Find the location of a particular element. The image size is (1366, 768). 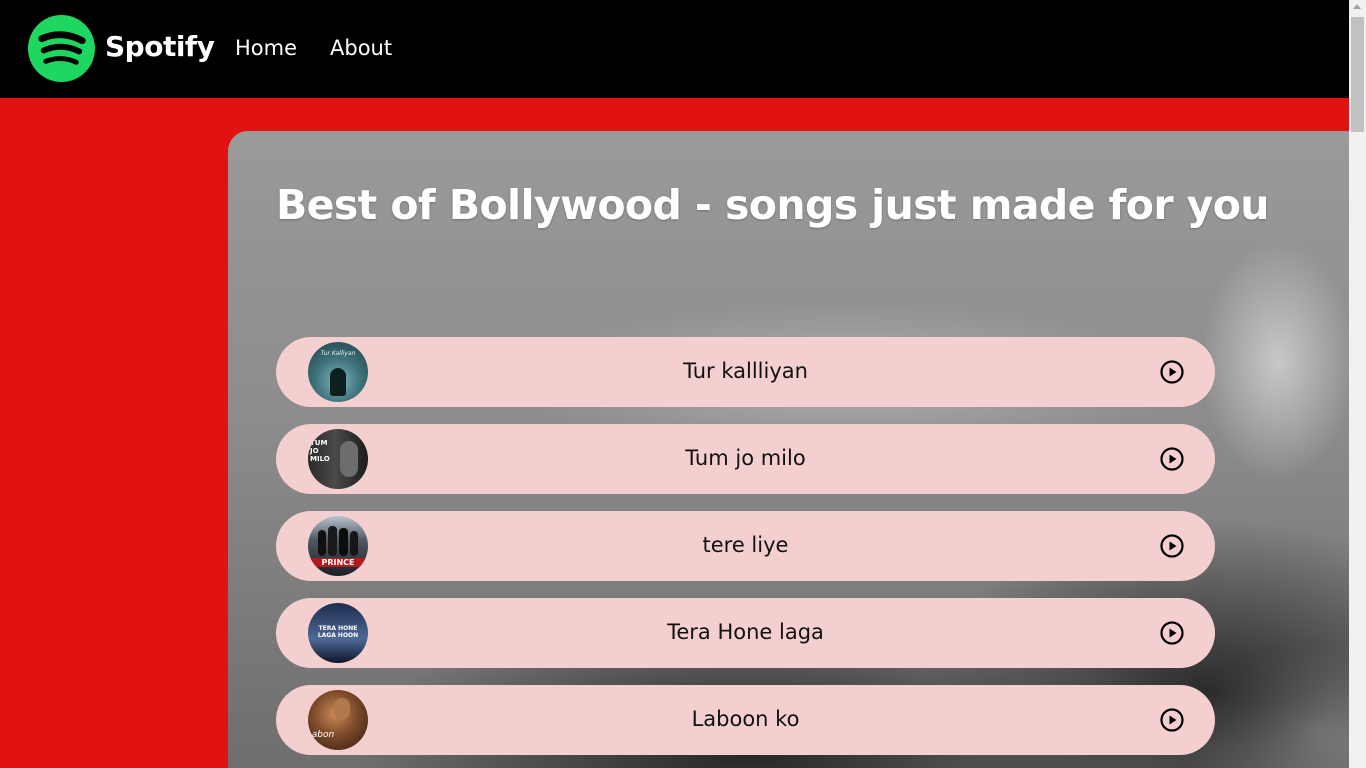

song-item: TUM JO MILO Tum jo milo is located at coordinates (745, 459).